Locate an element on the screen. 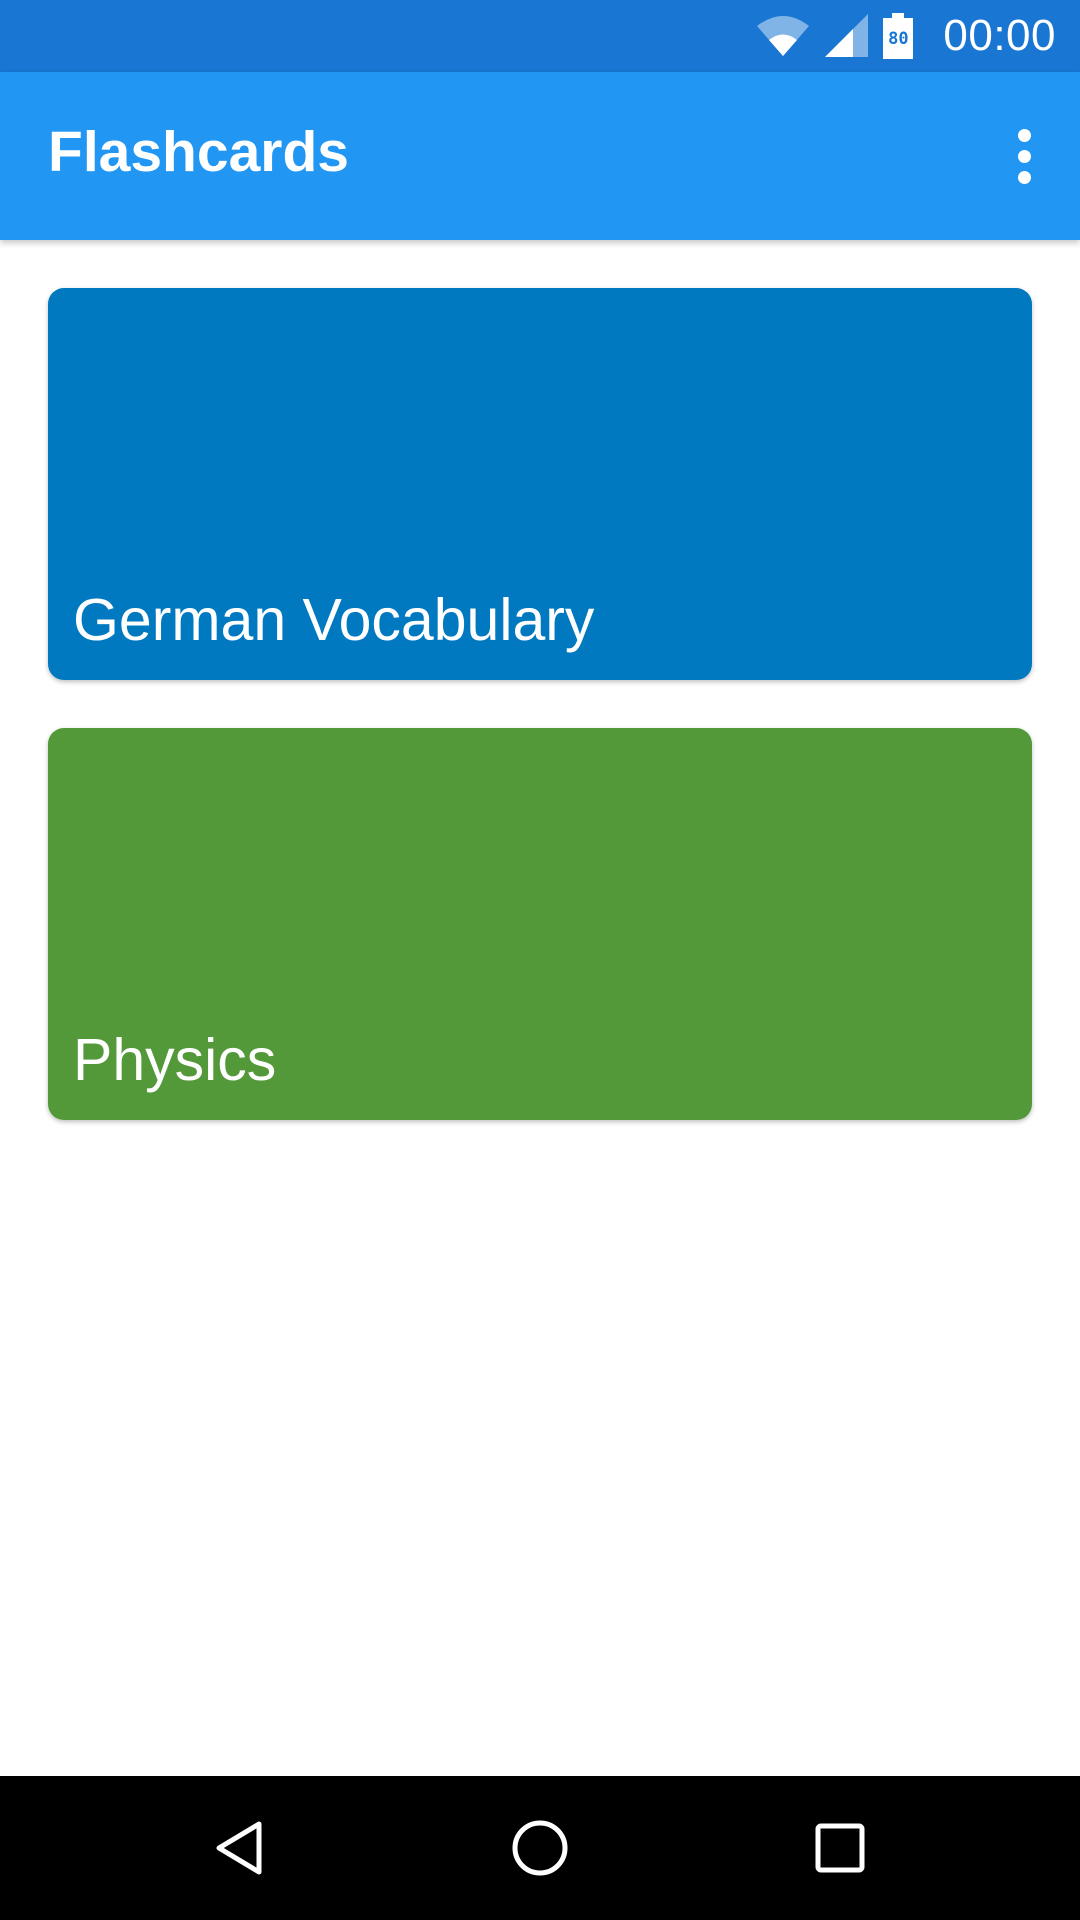 The image size is (1080, 1920). battery-level: 80 is located at coordinates (898, 38).